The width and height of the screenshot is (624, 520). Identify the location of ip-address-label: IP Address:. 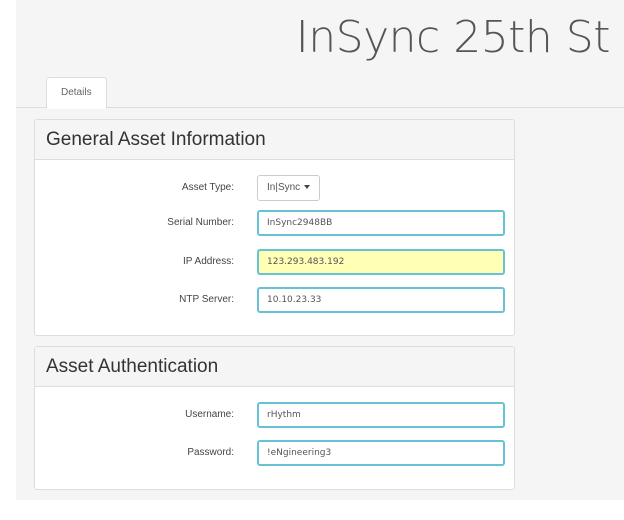
(208, 261).